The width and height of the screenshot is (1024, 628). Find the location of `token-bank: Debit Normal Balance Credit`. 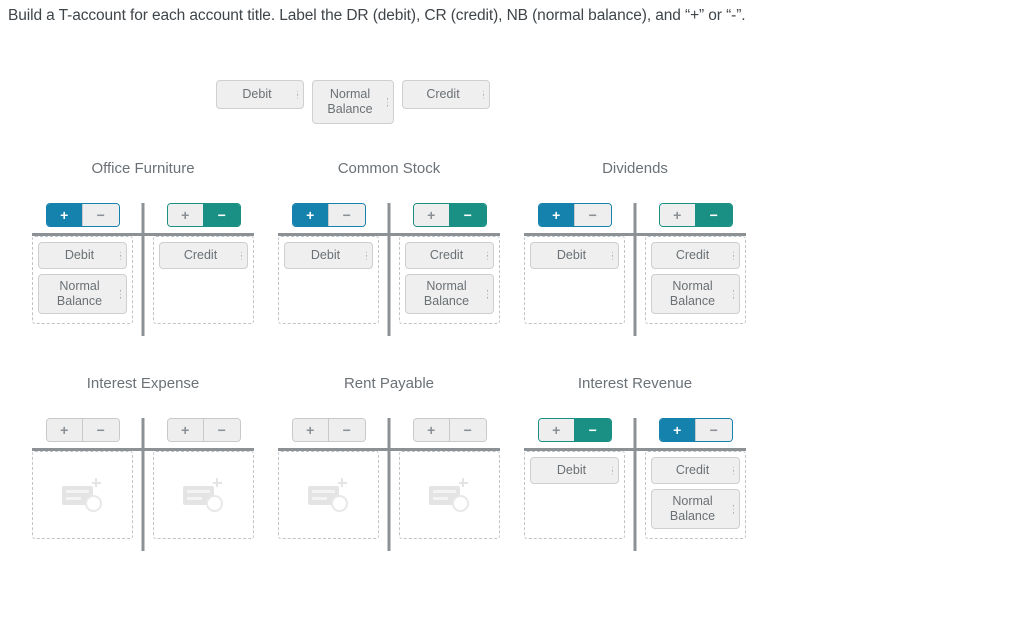

token-bank: Debit Normal Balance Credit is located at coordinates (353, 102).